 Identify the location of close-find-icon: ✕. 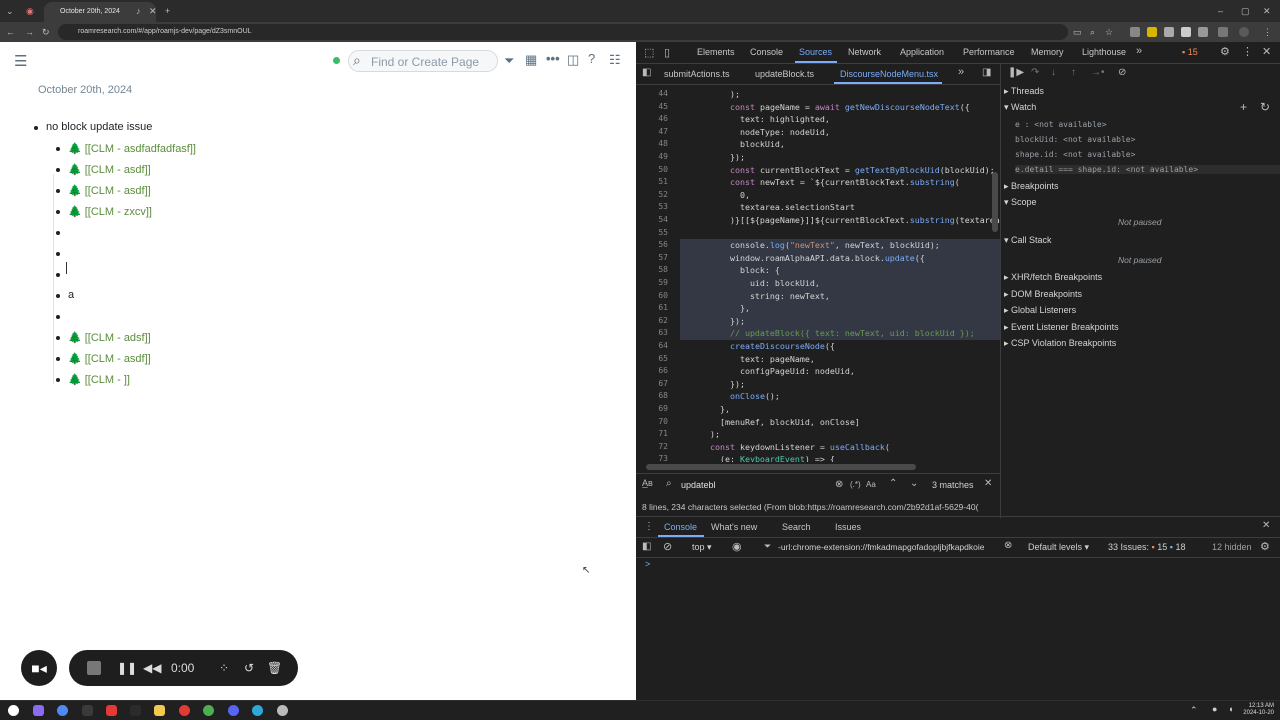
(988, 483).